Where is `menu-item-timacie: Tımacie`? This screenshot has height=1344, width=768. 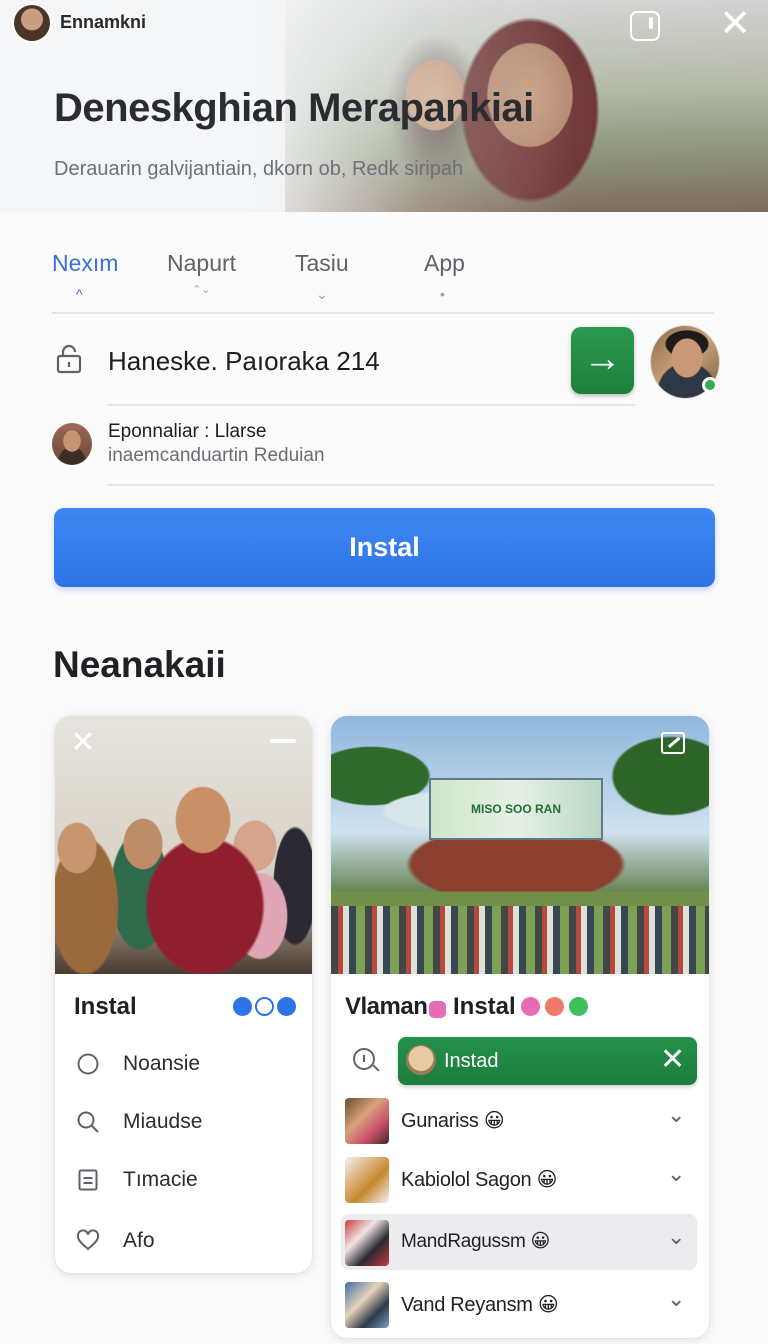 menu-item-timacie: Tımacie is located at coordinates (183, 1180).